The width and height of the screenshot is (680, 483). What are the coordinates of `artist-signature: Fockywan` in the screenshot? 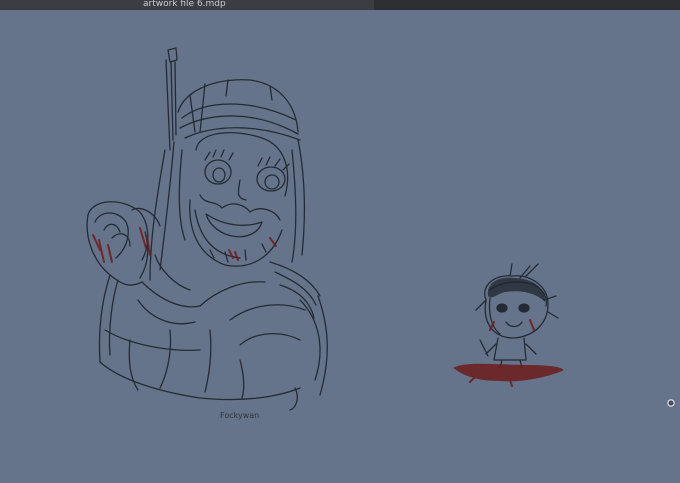 It's located at (239, 415).